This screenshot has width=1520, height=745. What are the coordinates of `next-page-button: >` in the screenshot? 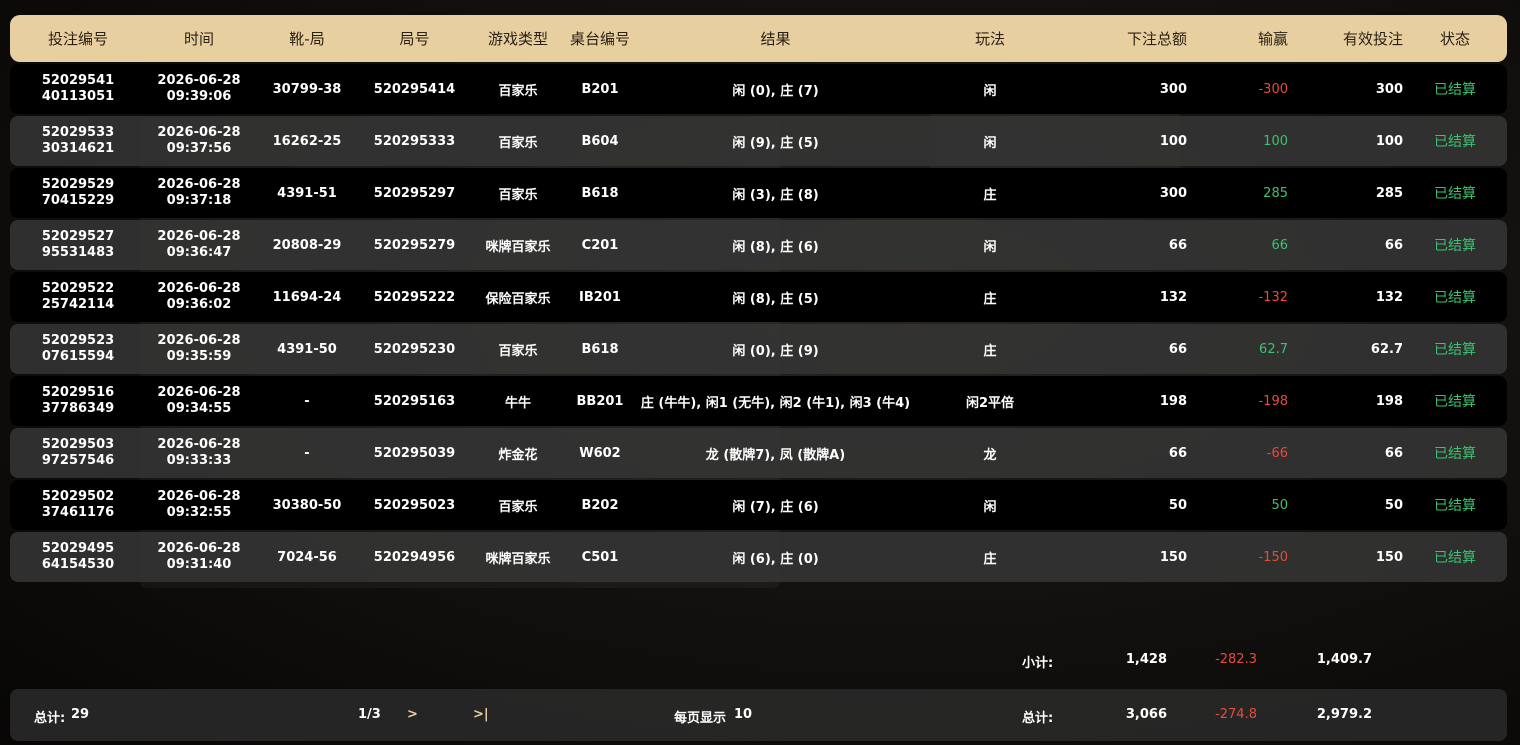 It's located at (412, 714).